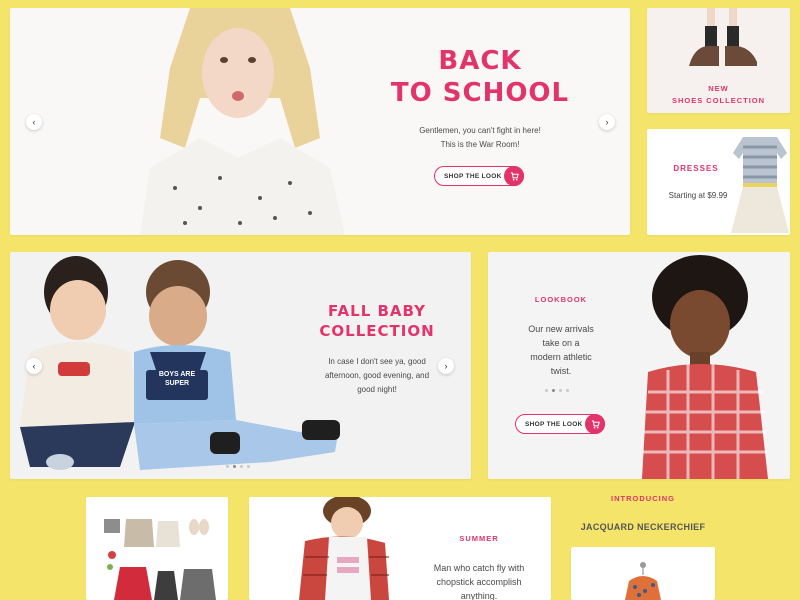  Describe the element at coordinates (722, 44) in the screenshot. I see `shoes-image` at that location.